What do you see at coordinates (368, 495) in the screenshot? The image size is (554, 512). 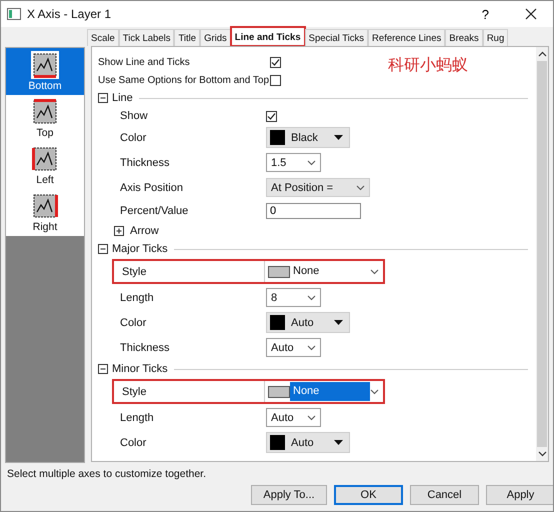 I see `dialog-button: OK` at bounding box center [368, 495].